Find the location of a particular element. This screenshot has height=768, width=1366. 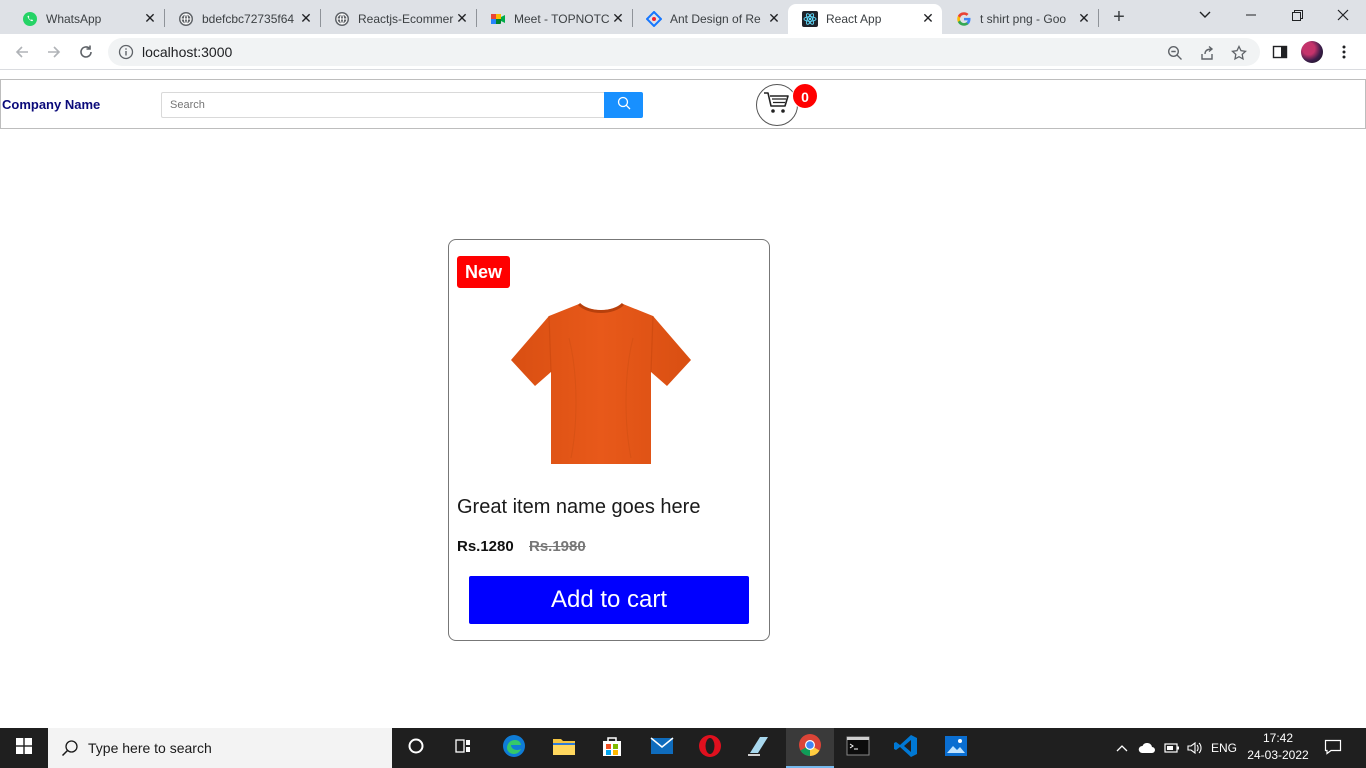

cart-count-badge: 0 is located at coordinates (805, 96).